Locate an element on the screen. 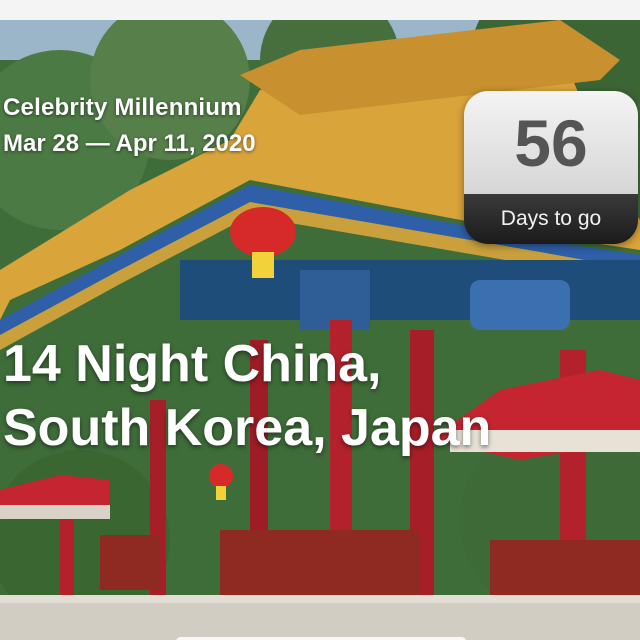 The image size is (640, 640). trip-dates: Mar 28 — Apr 11, 2020 is located at coordinates (129, 143).